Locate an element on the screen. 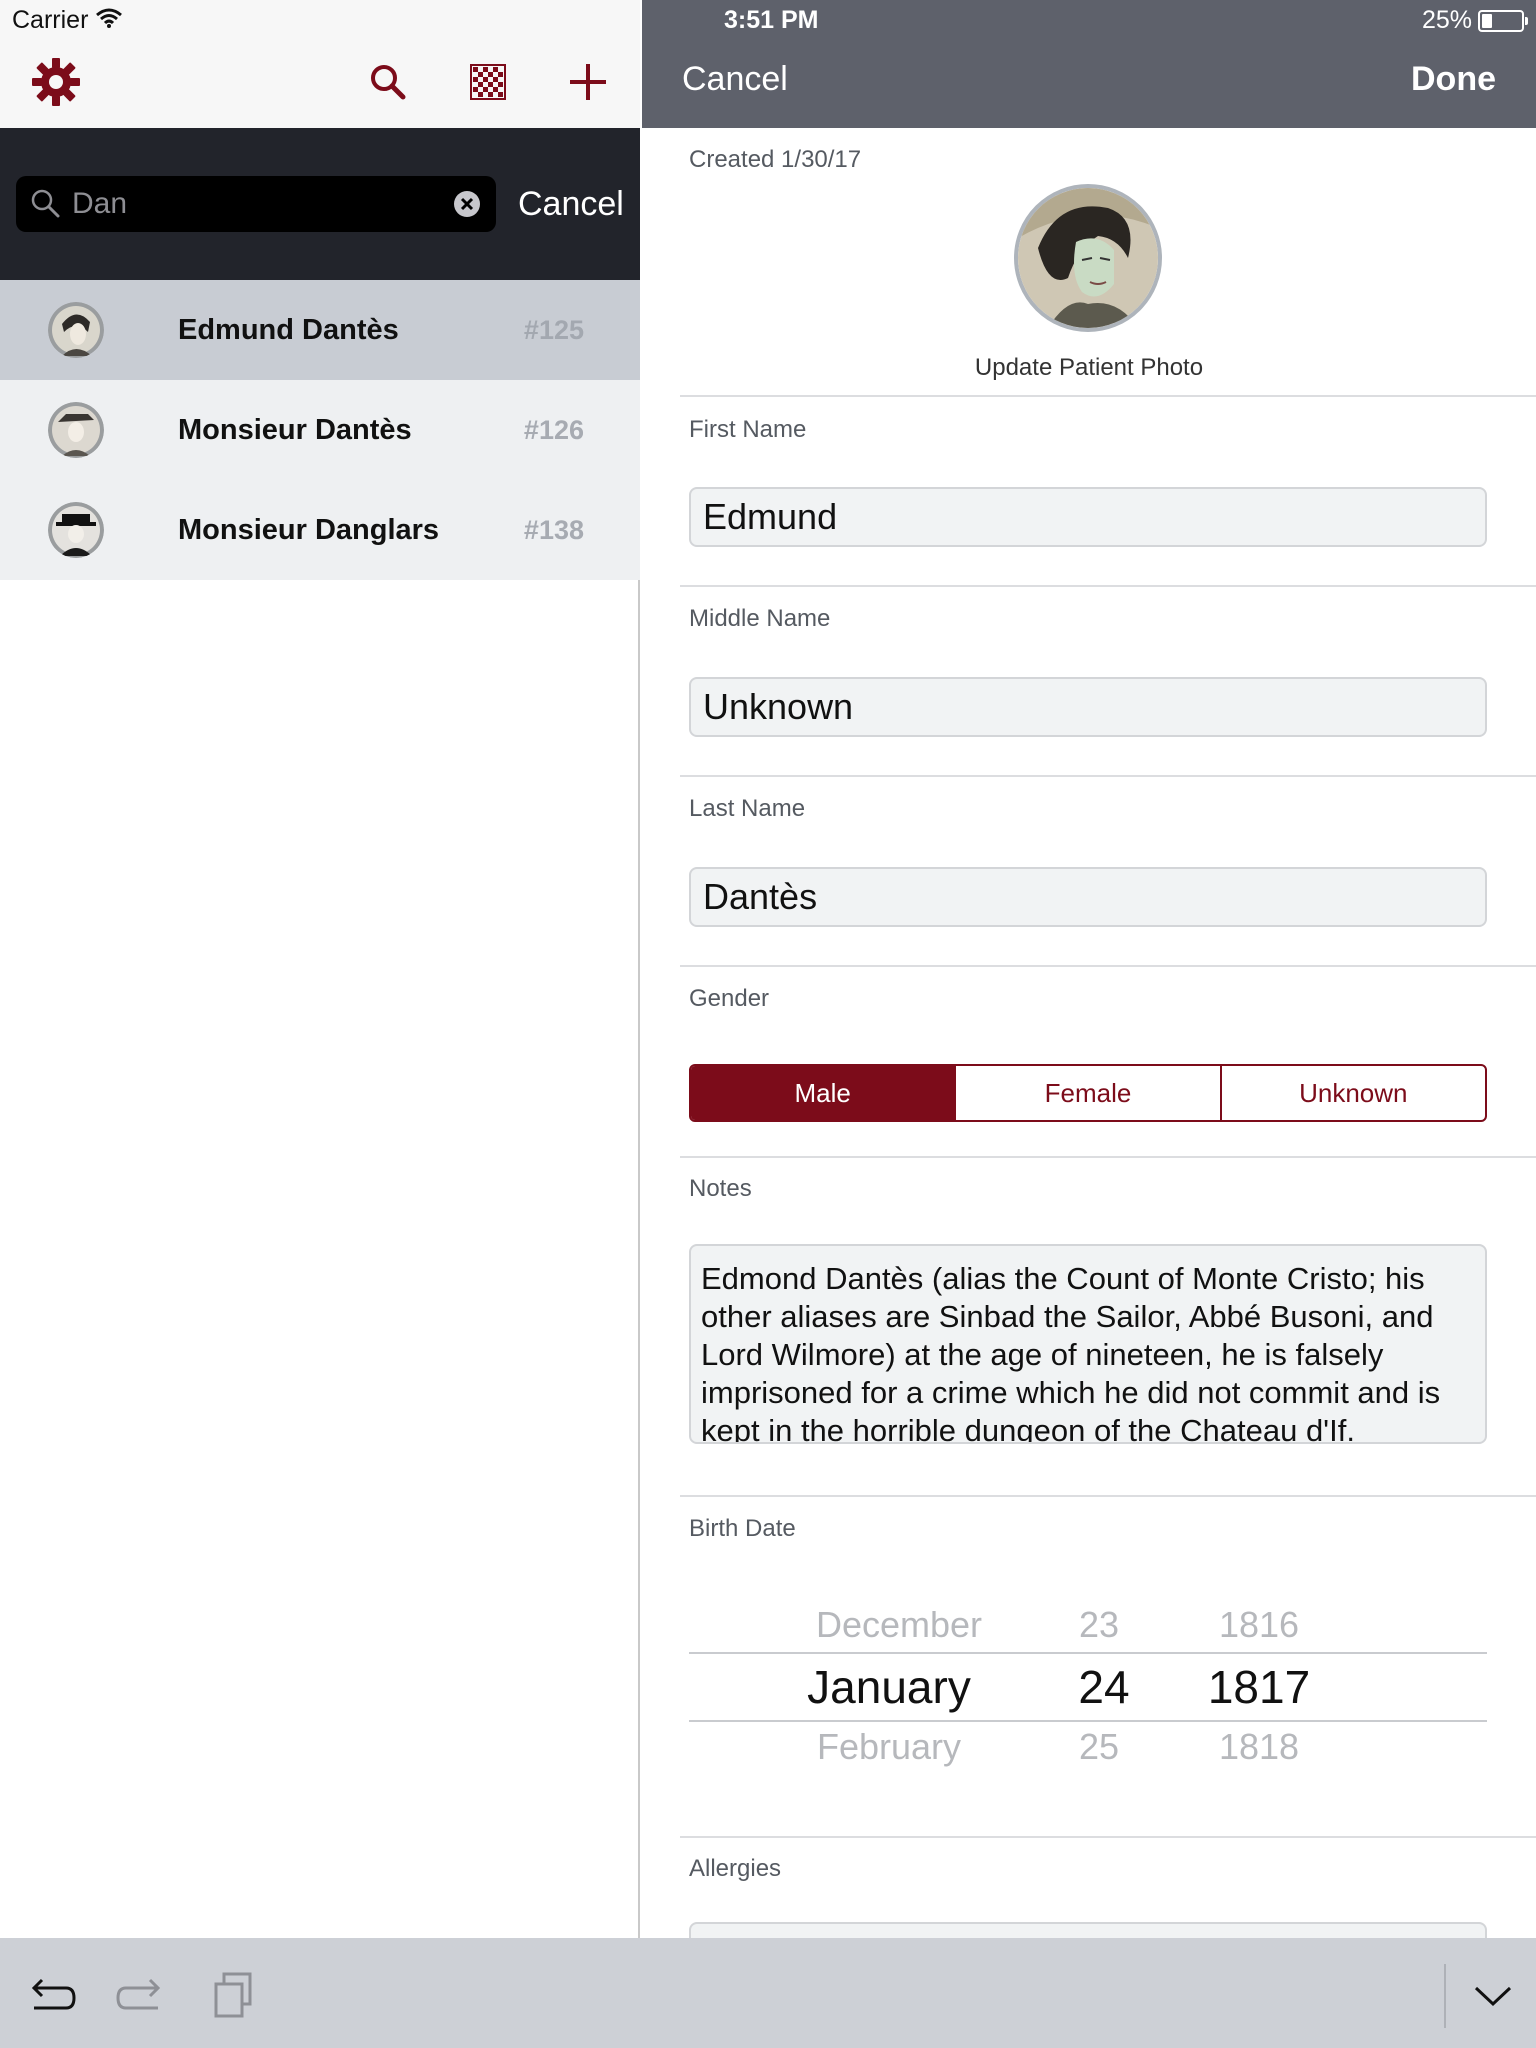 The width and height of the screenshot is (1536, 2048). patient-photo is located at coordinates (1088, 258).